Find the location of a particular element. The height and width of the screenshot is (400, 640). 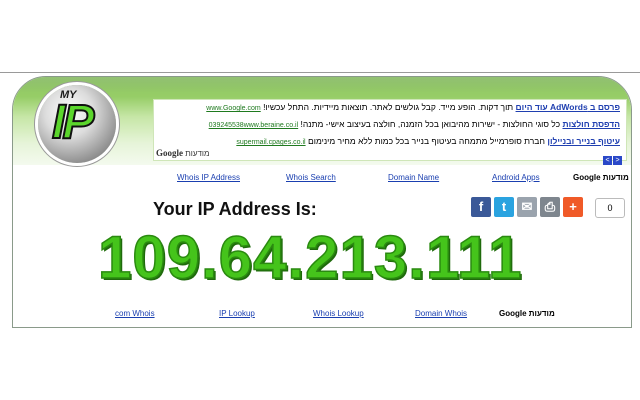

link-domain-whois: Domain Whois is located at coordinates (441, 313).